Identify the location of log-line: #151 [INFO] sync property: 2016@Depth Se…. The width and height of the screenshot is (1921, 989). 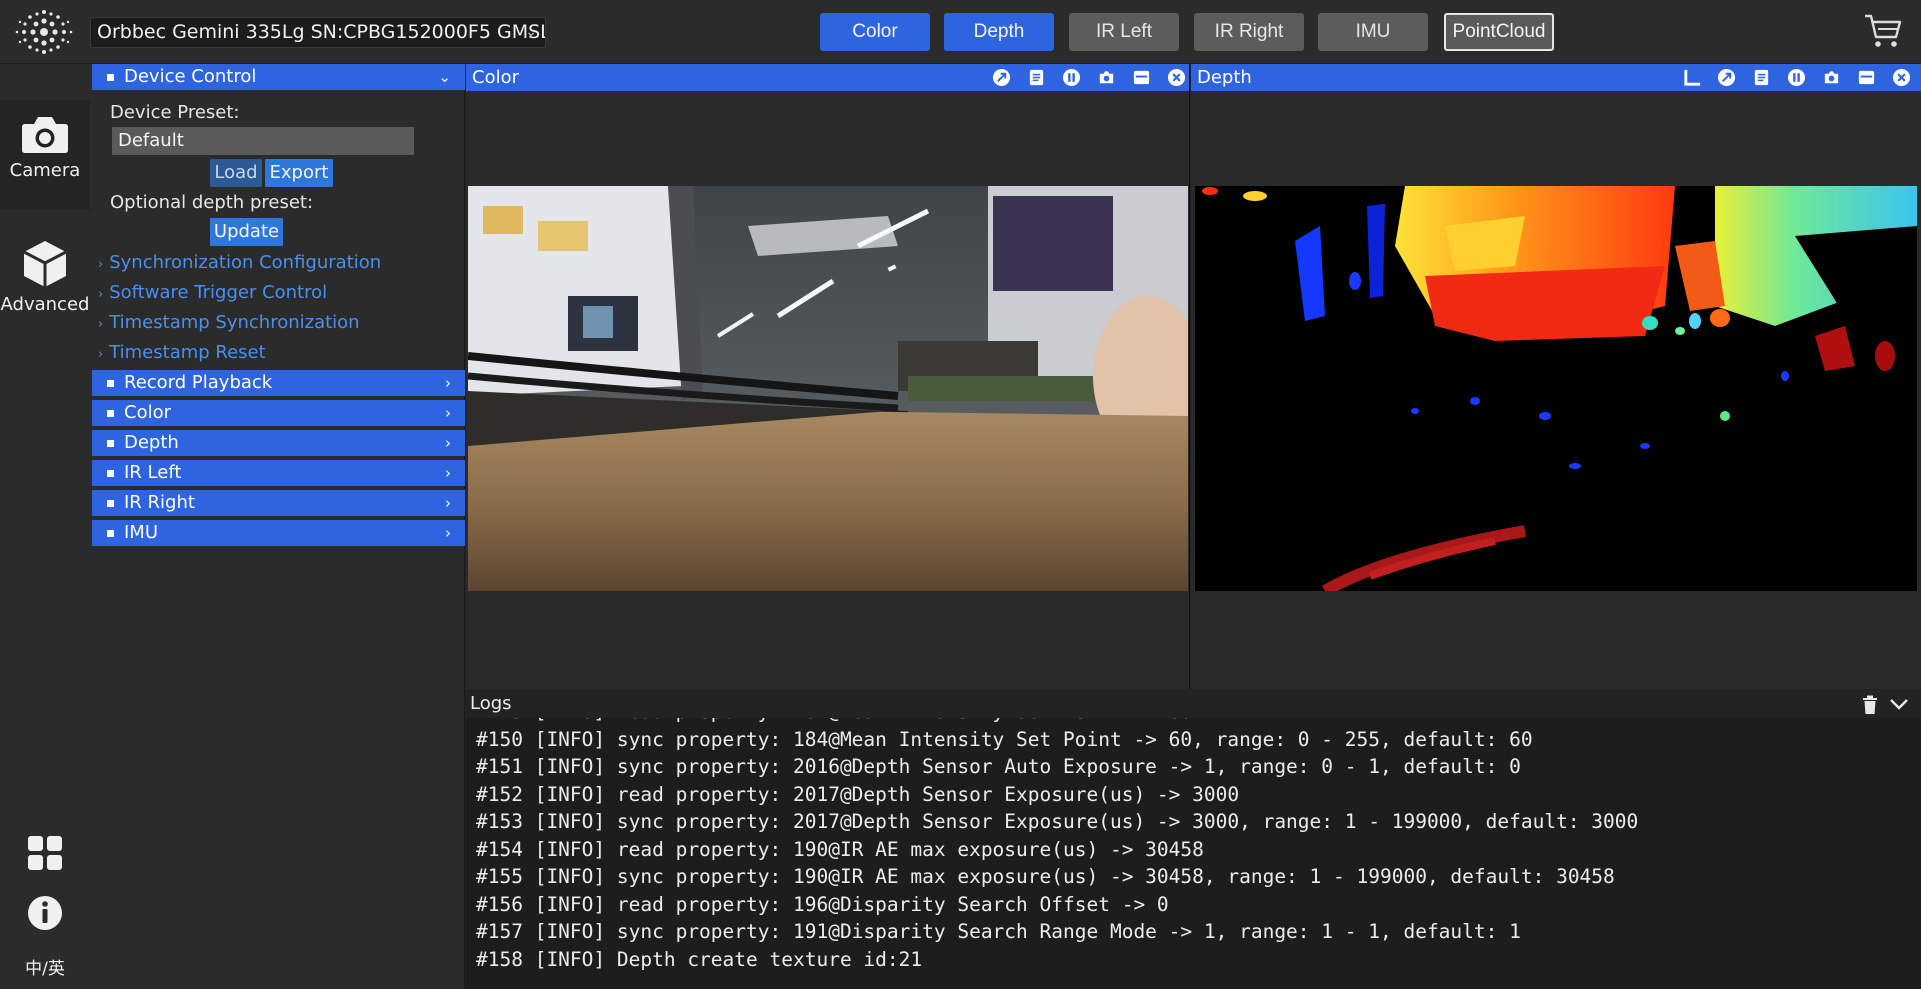
(998, 766).